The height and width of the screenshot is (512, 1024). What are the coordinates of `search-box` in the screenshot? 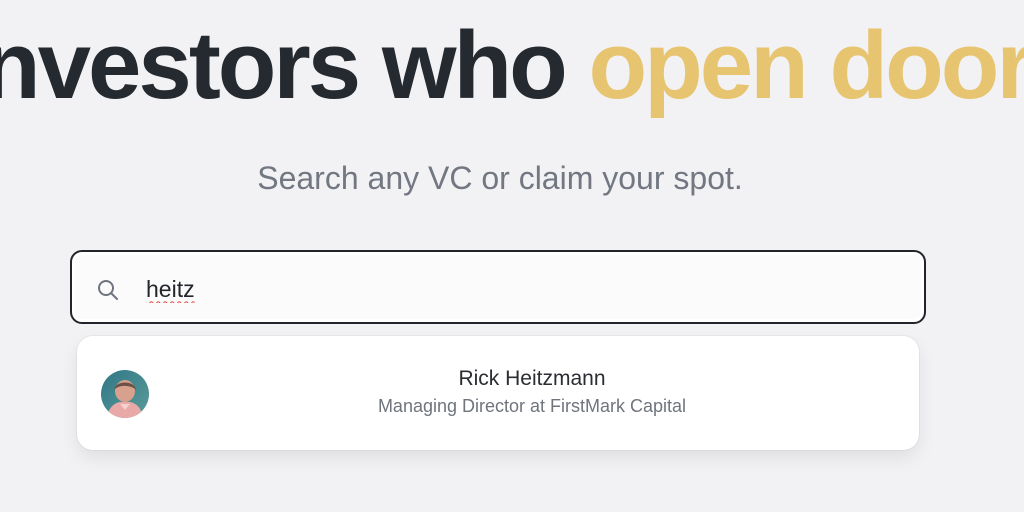 It's located at (498, 287).